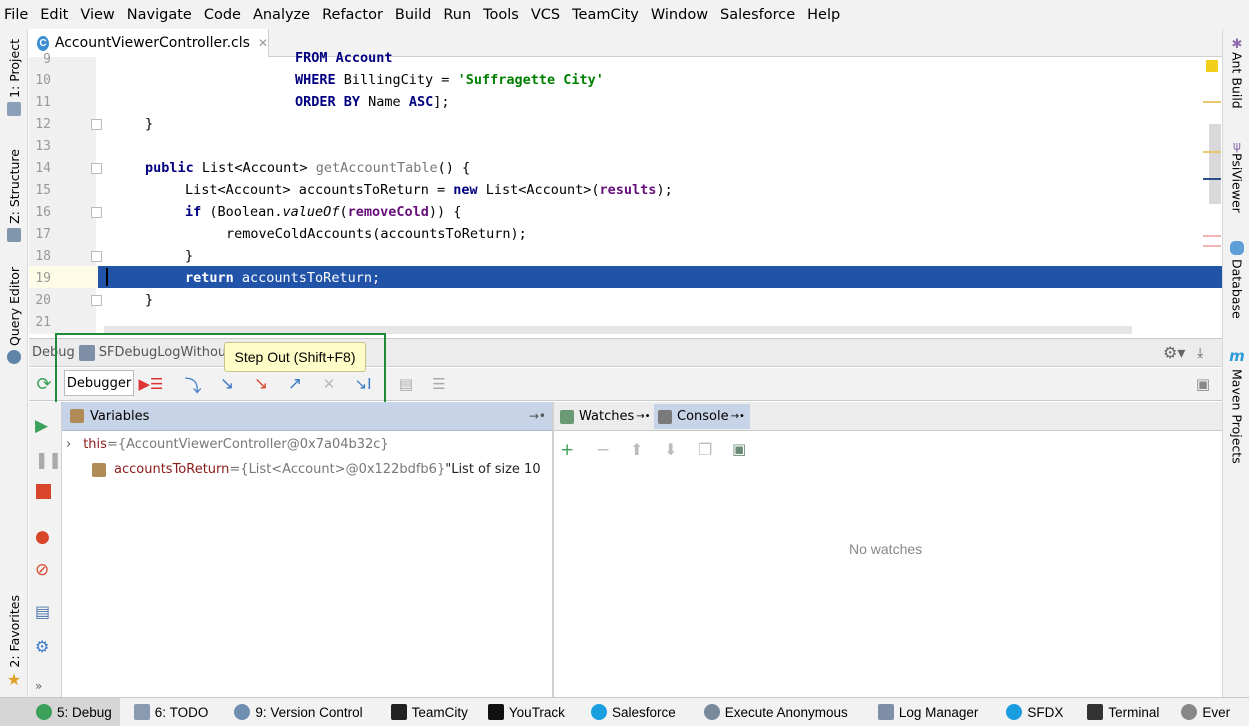  I want to click on line-number: 9, so click(47, 59).